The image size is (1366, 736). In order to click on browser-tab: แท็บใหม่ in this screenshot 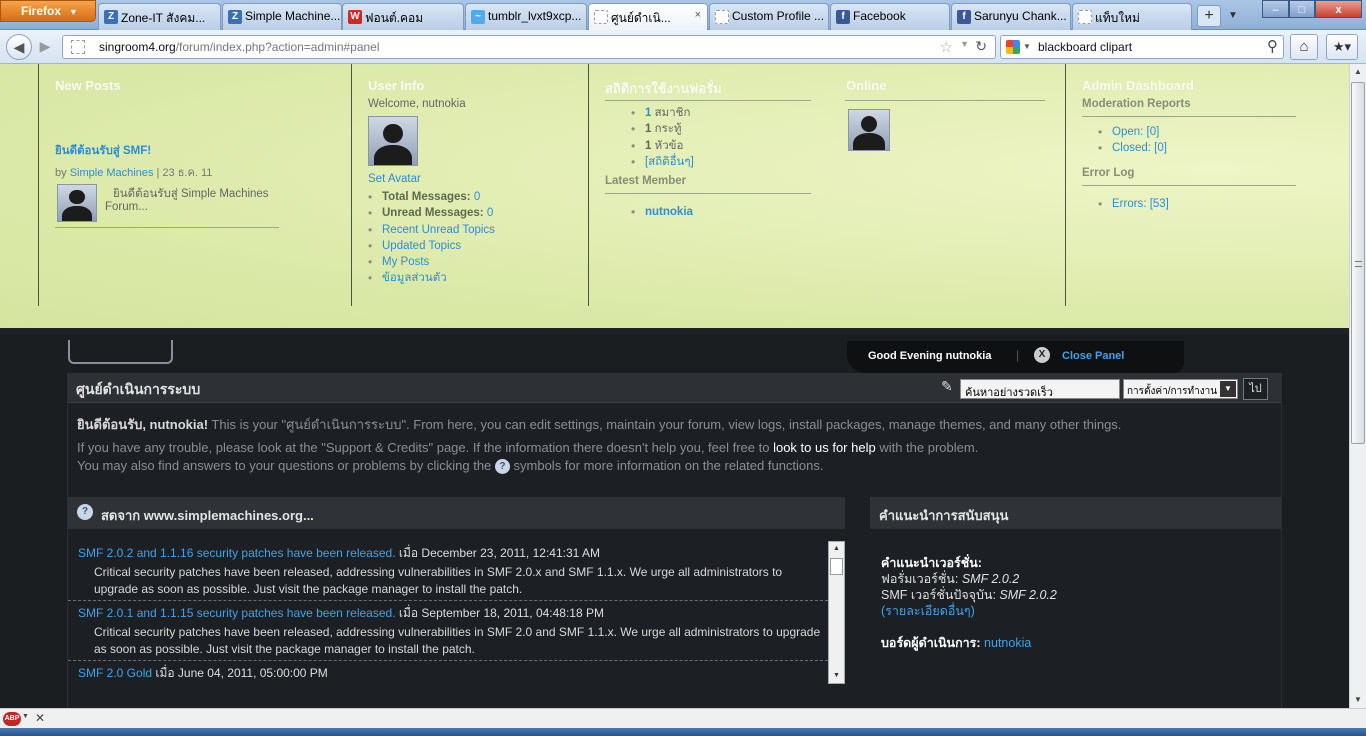, I will do `click(1132, 16)`.